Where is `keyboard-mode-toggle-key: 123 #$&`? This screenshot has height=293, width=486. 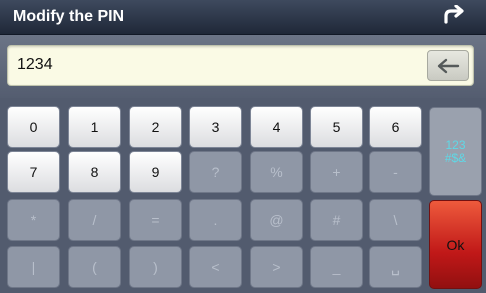
keyboard-mode-toggle-key: 123 #$& is located at coordinates (455, 151).